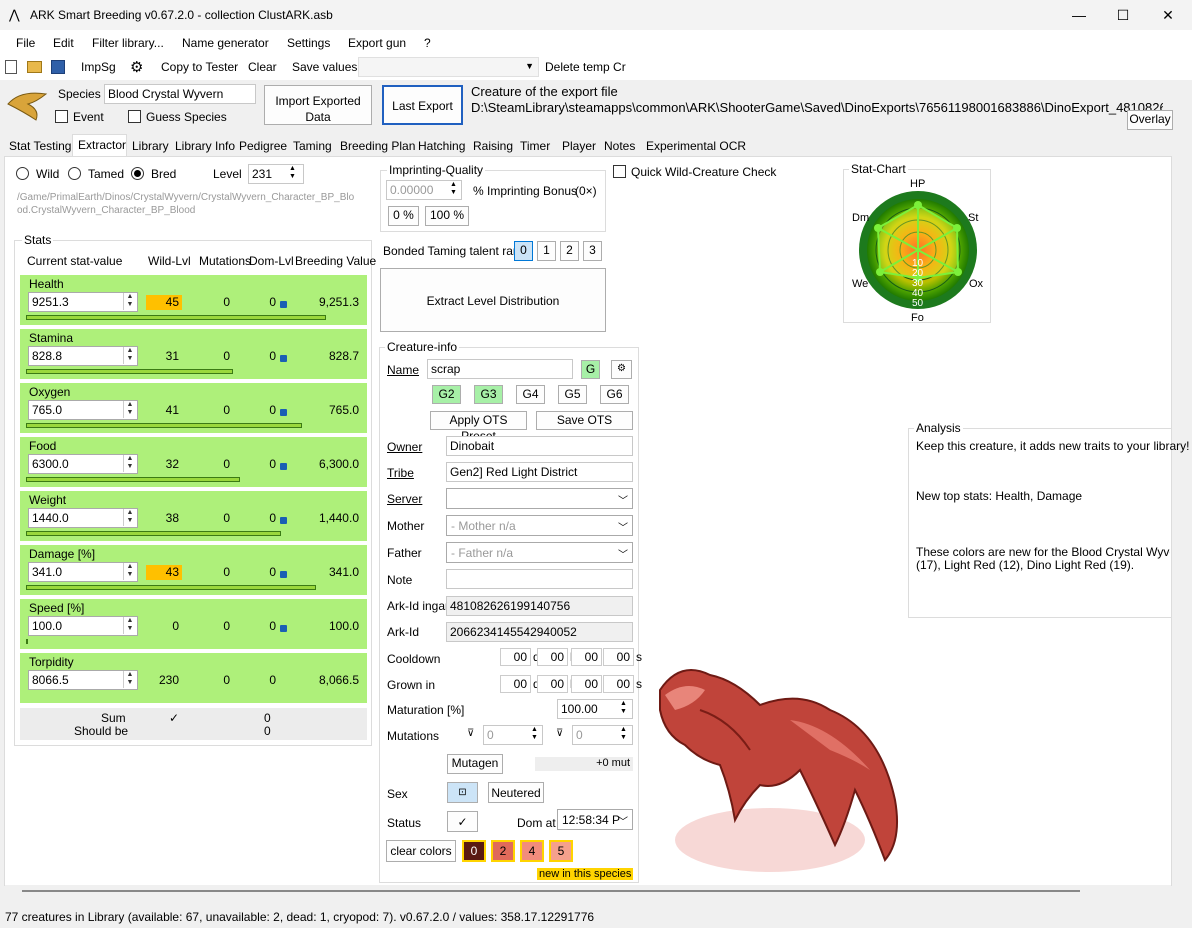  I want to click on last-export-button: Last Export, so click(422, 105).